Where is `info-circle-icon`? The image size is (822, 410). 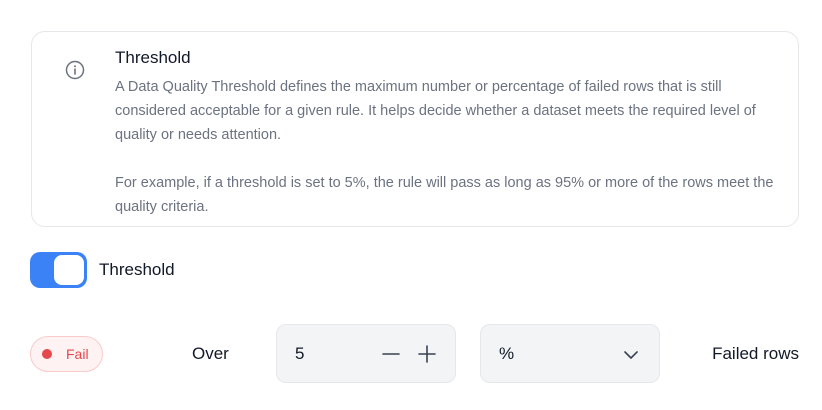 info-circle-icon is located at coordinates (75, 70).